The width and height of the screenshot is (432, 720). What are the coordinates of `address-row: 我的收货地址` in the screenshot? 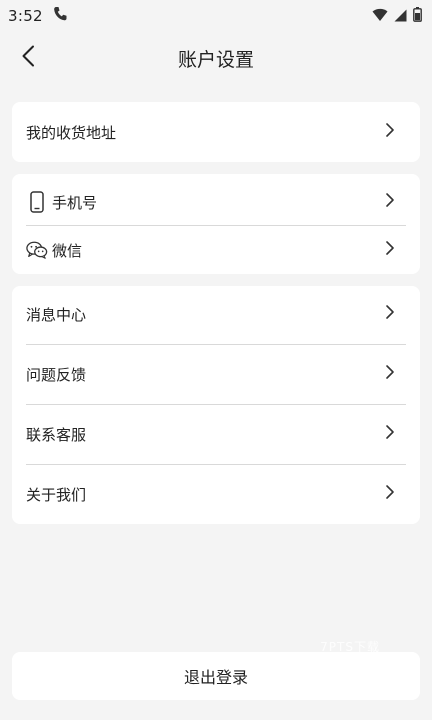 It's located at (216, 132).